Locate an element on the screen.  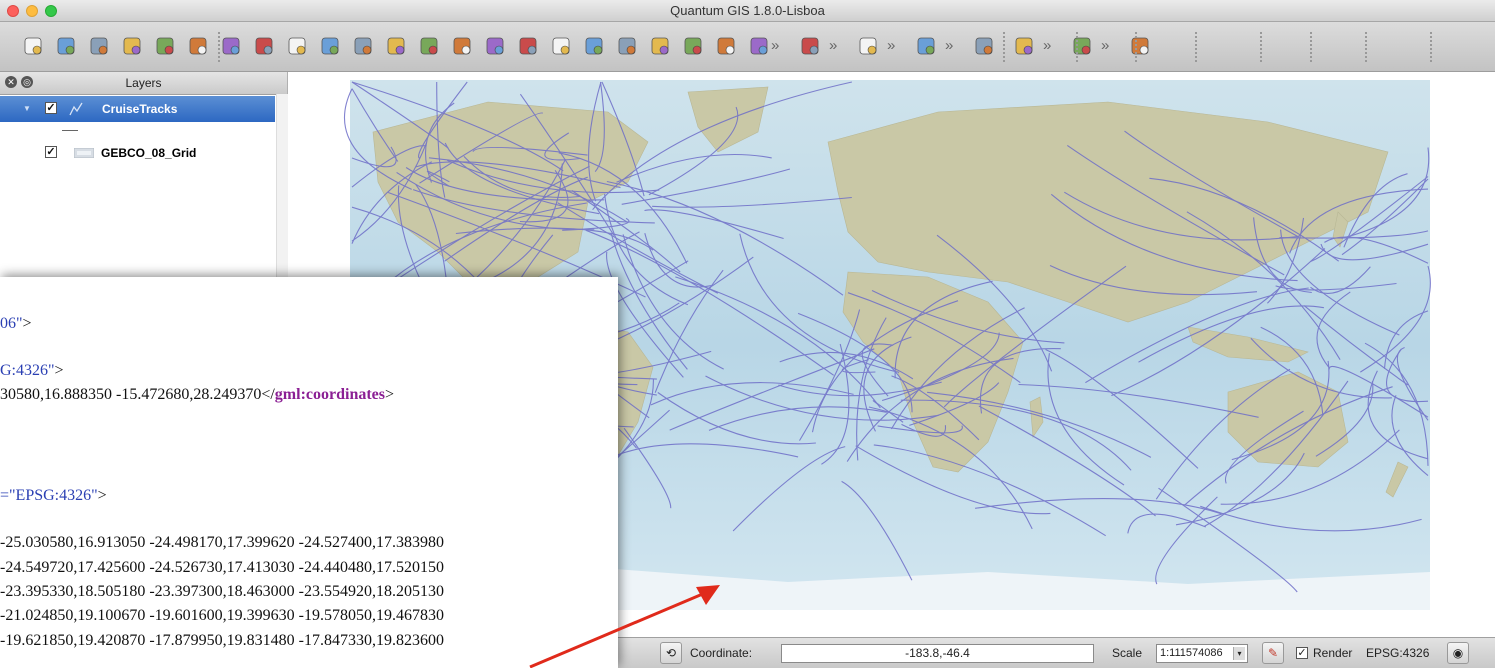
label-icon is located at coordinates (1082, 46).